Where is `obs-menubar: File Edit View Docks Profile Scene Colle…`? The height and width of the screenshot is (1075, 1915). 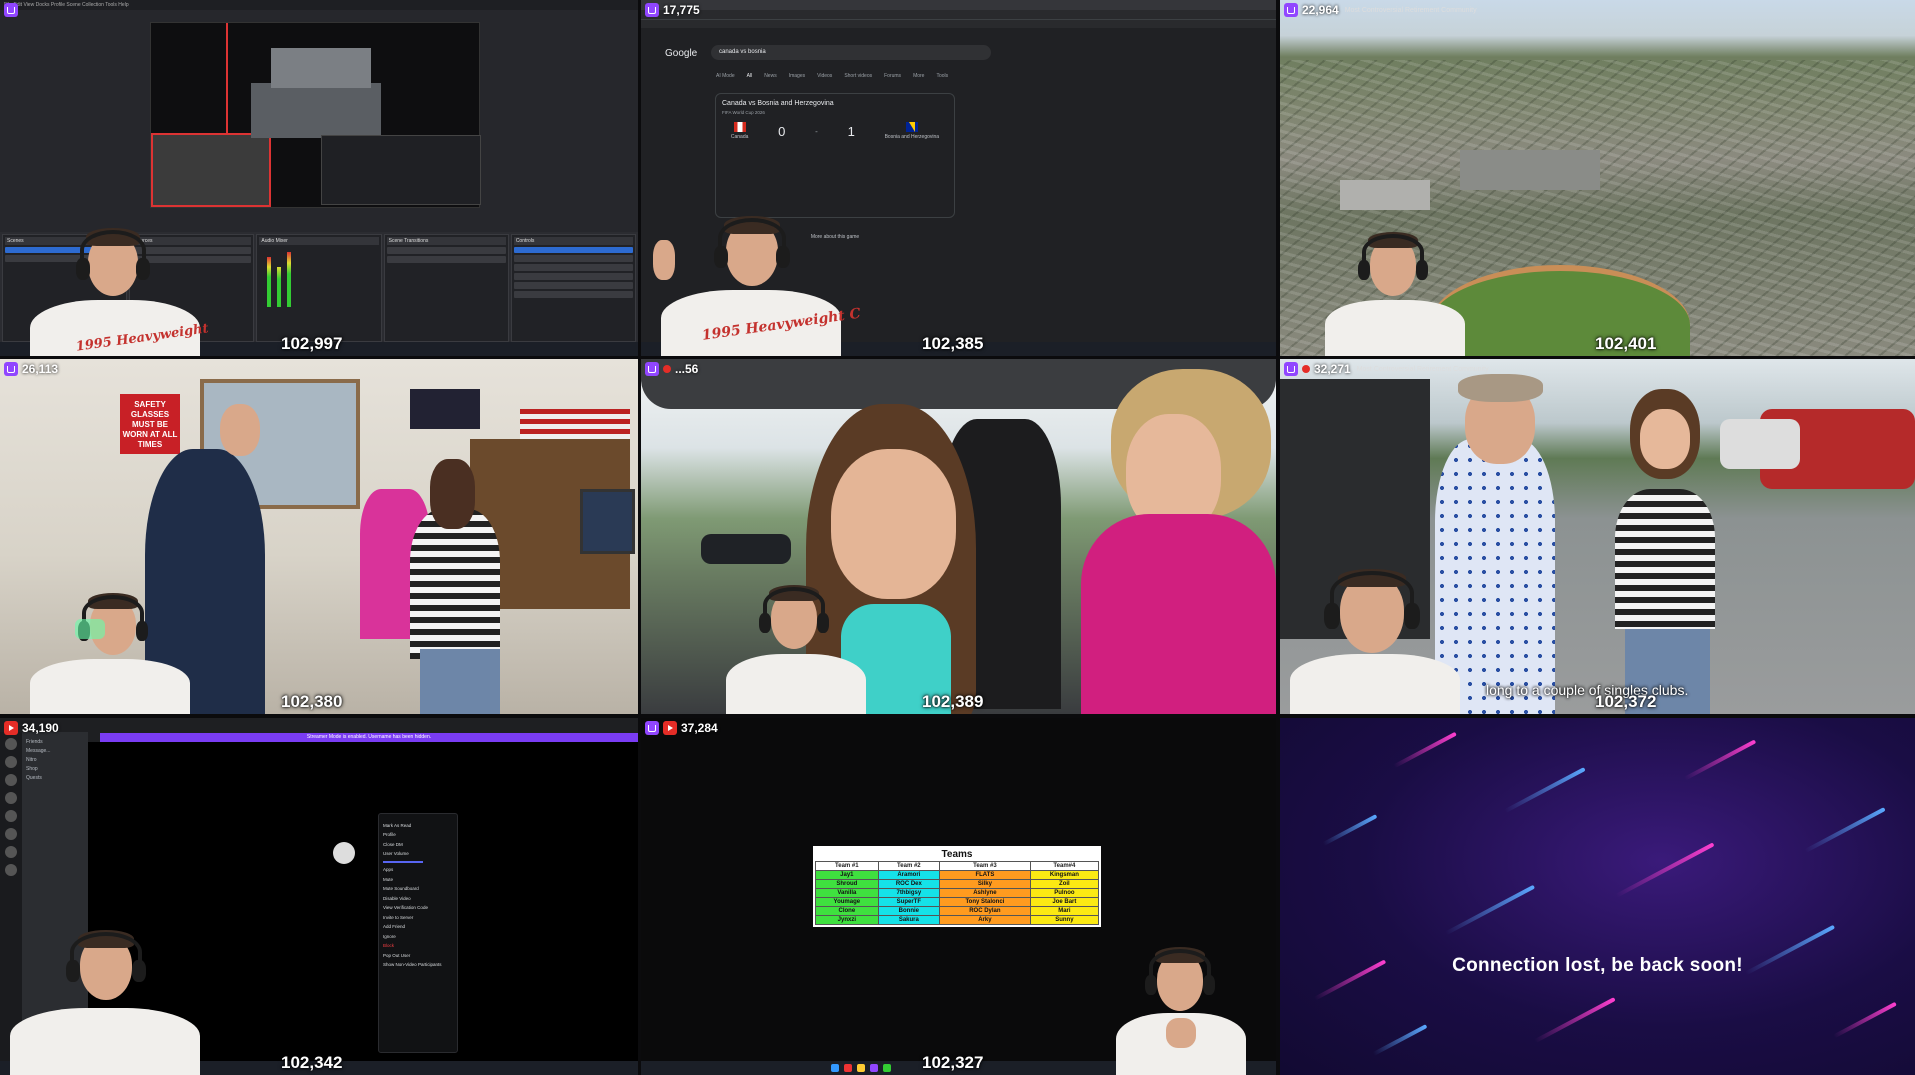
obs-menubar: File Edit View Docks Profile Scene Colle… is located at coordinates (319, 5).